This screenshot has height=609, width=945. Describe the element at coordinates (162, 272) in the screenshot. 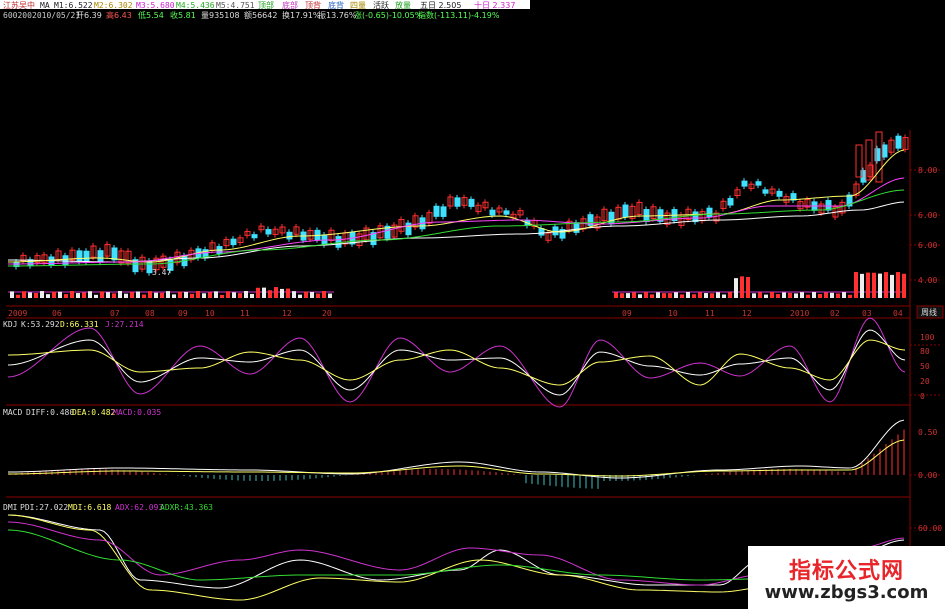

I see `low-price-marker: 3.47` at that location.